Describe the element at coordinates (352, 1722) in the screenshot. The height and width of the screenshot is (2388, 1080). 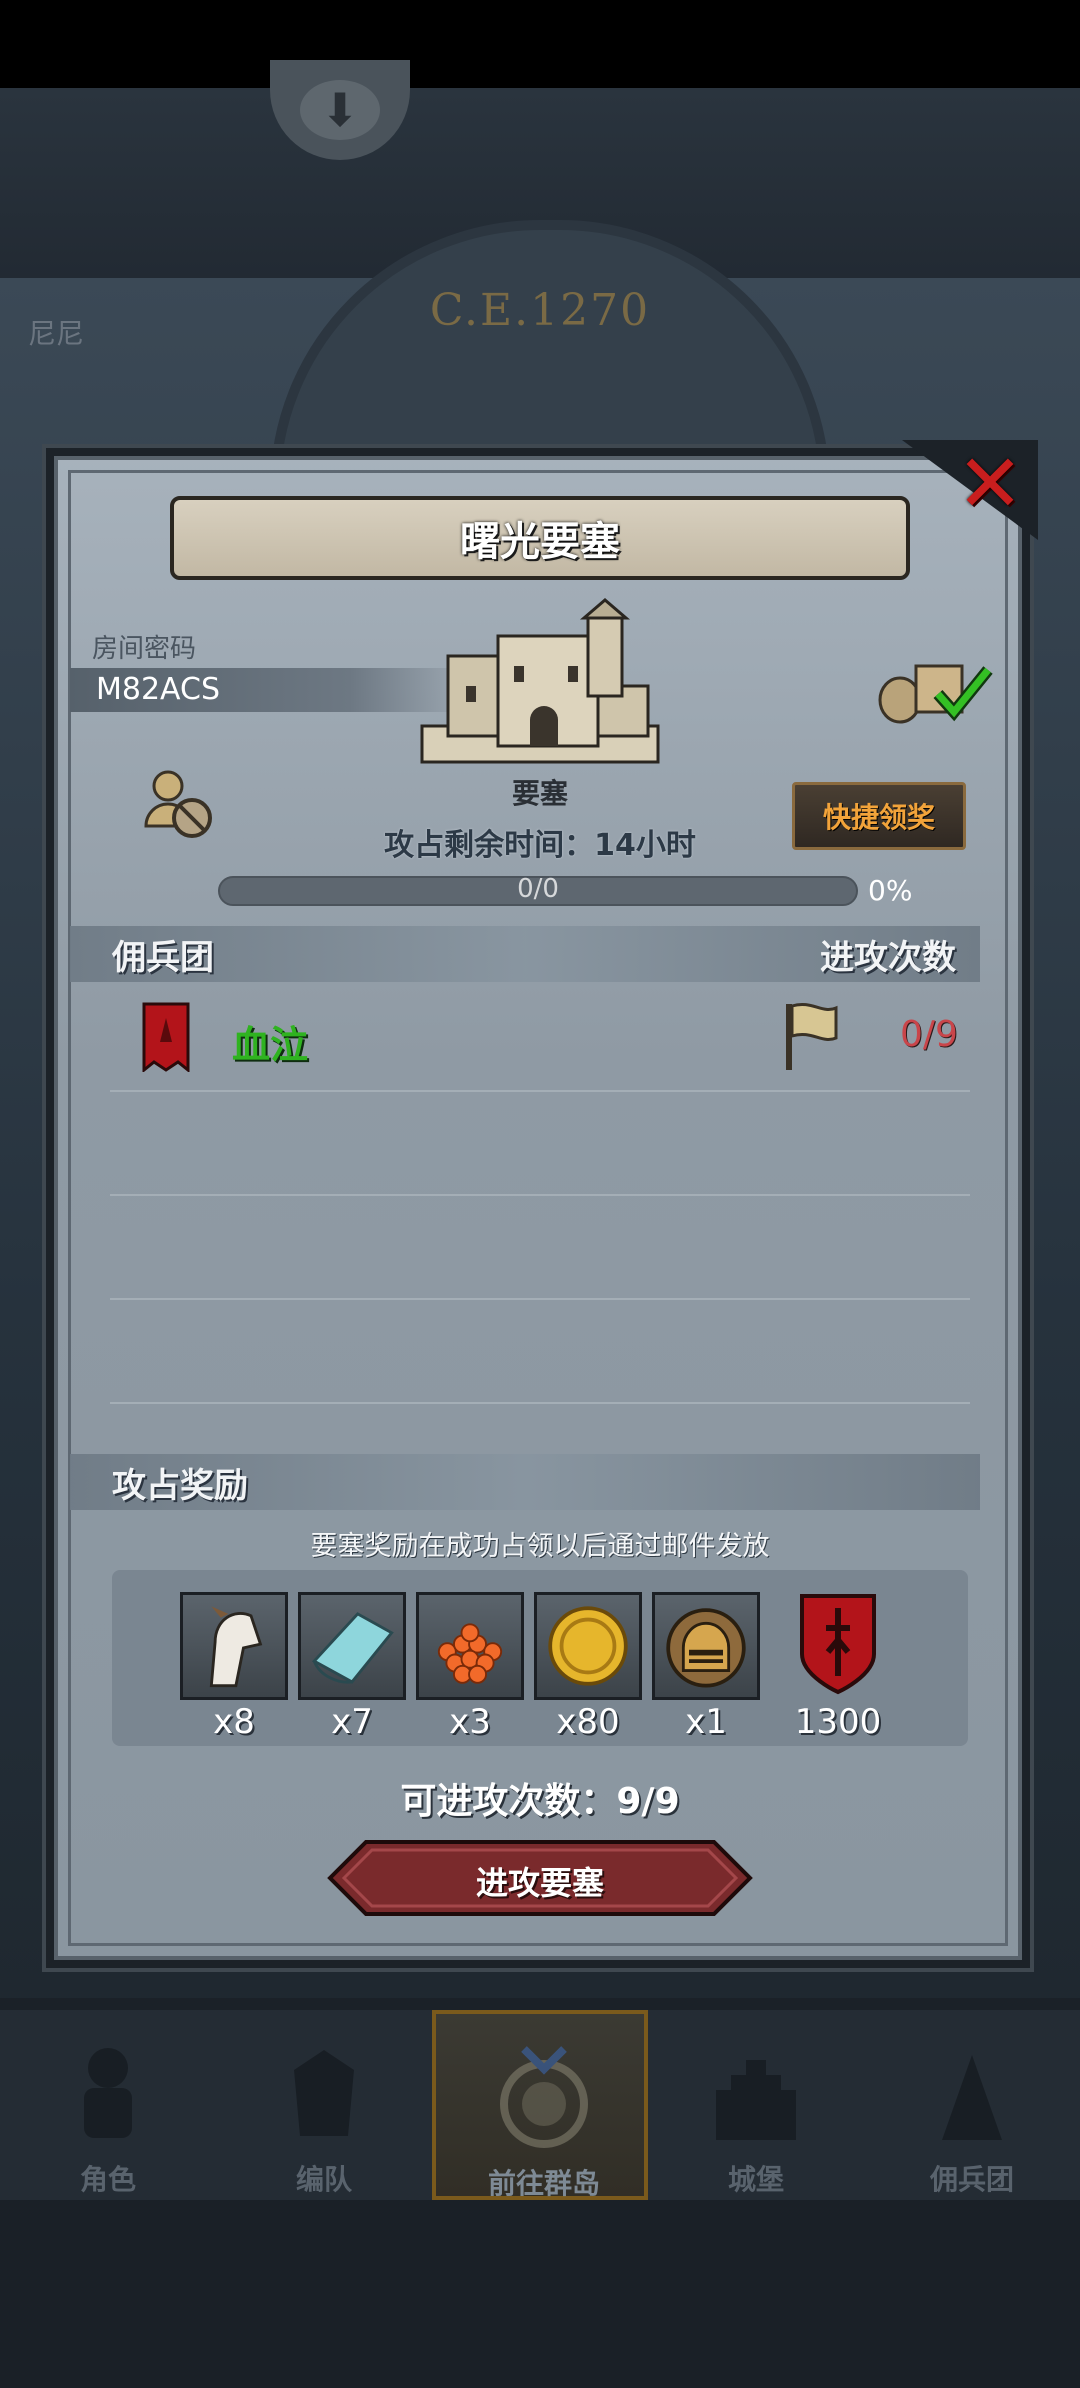
I see `reward-count: x7` at that location.